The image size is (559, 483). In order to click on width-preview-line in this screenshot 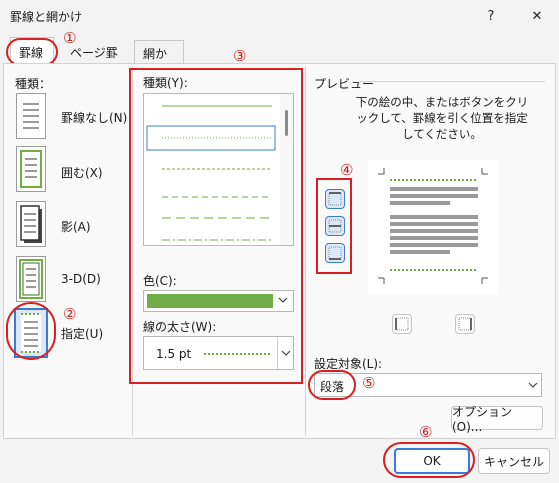, I will do `click(238, 354)`.